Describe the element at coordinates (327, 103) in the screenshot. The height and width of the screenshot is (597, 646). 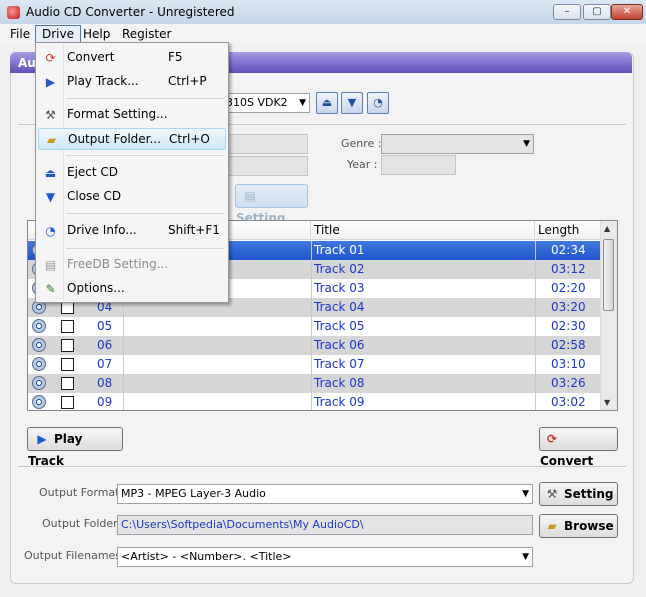
I see `eject-cd-button: ⏏` at that location.